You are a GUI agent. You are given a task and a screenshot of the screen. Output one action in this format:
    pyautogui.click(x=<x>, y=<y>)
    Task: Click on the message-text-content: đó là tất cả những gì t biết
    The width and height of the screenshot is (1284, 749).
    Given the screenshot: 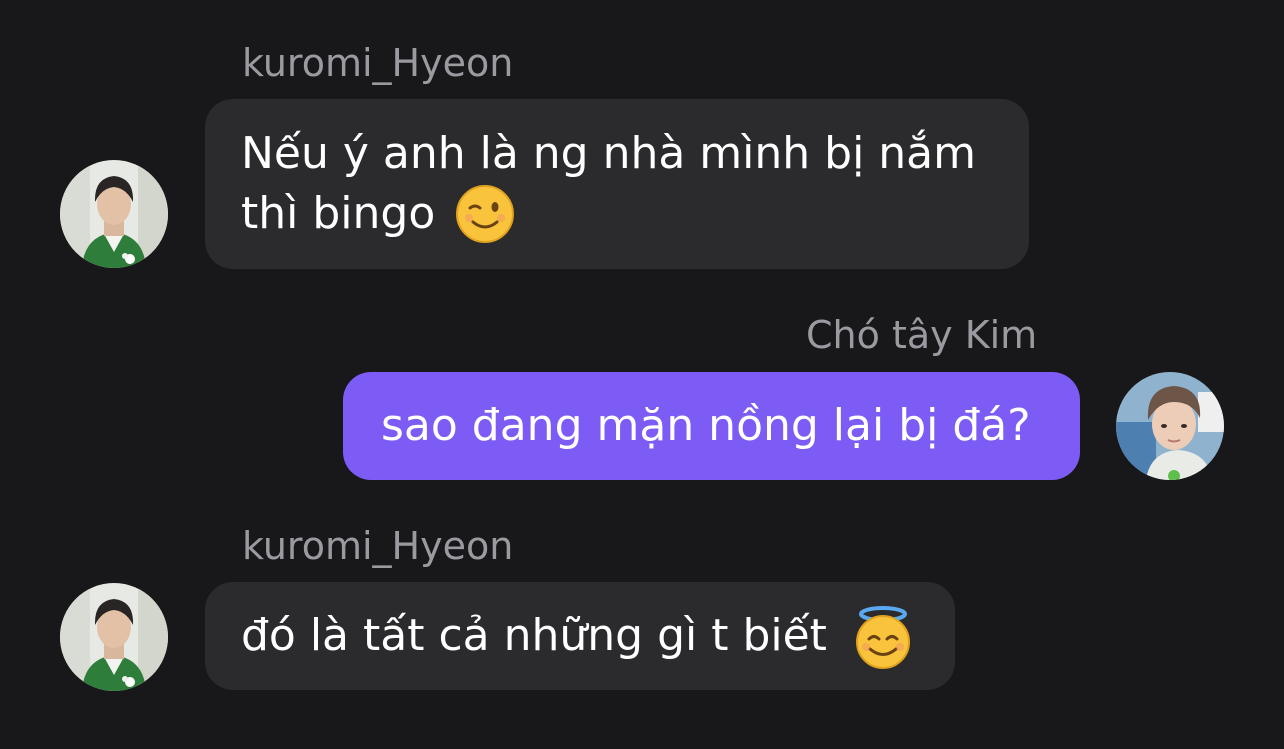 What is the action you would take?
    pyautogui.click(x=534, y=635)
    